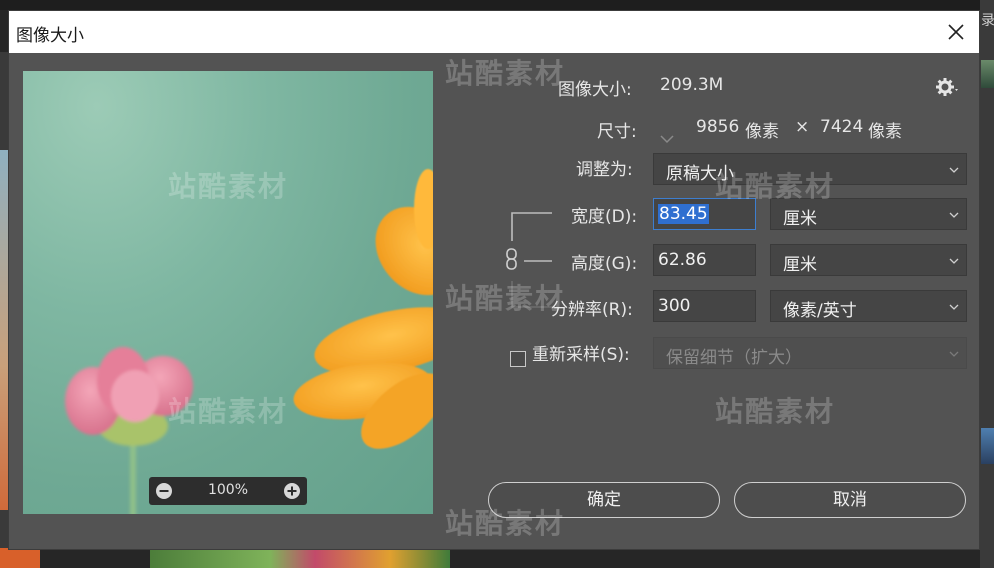  What do you see at coordinates (604, 217) in the screenshot?
I see `width-label: 宽度(D):` at bounding box center [604, 217].